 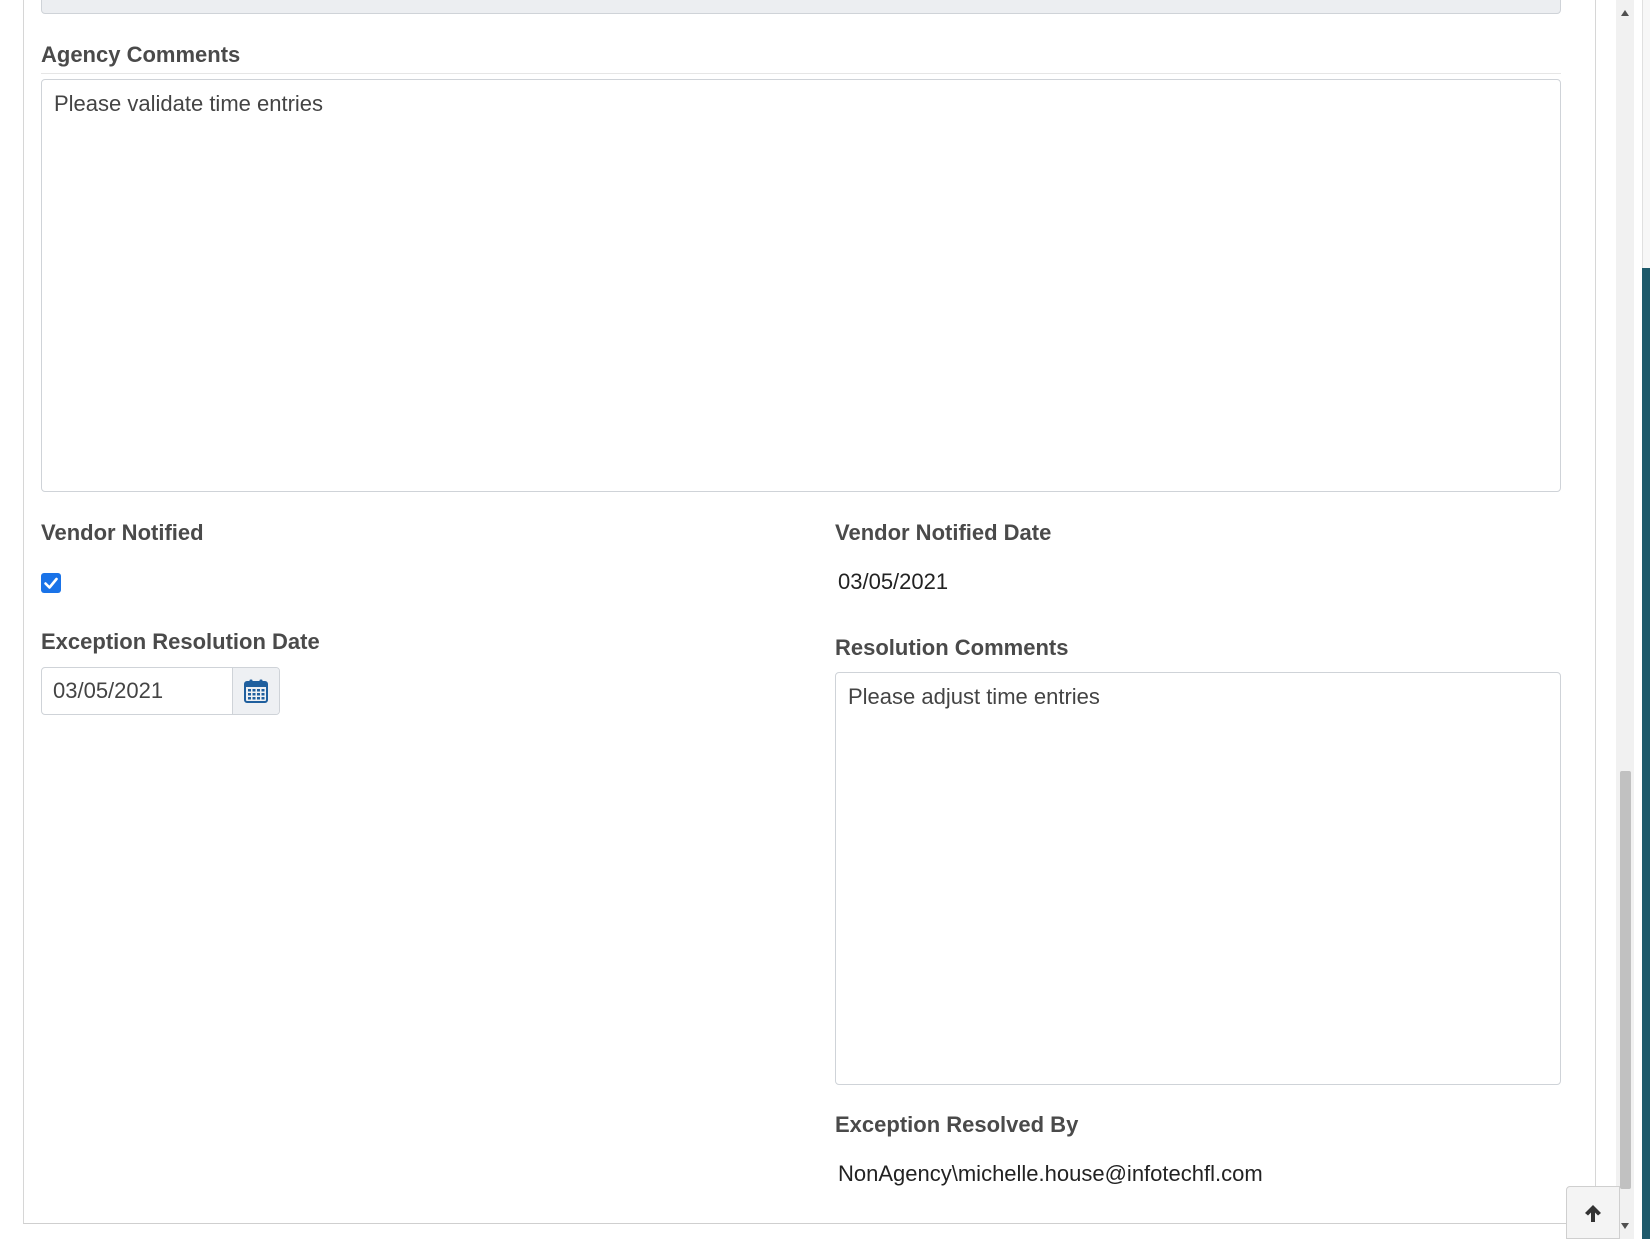 I want to click on resolution-comments-textarea: Please adjust time entries, so click(x=1198, y=878).